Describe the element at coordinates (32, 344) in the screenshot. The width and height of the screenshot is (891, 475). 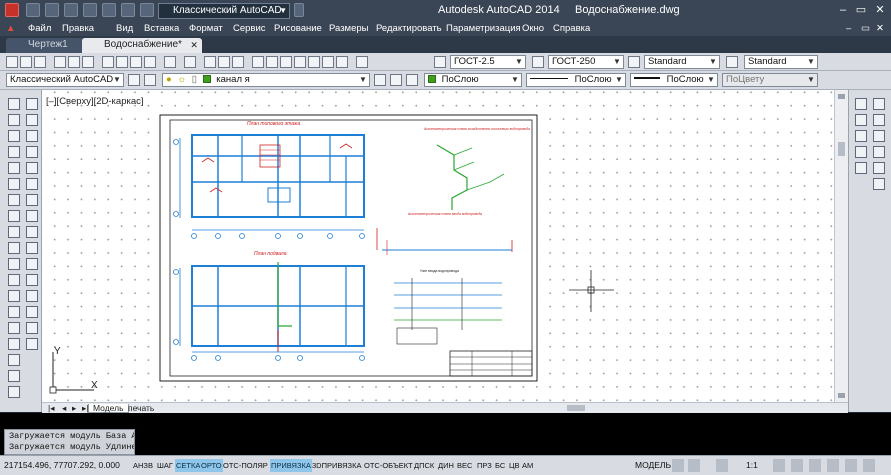
I see `explode-icon` at that location.